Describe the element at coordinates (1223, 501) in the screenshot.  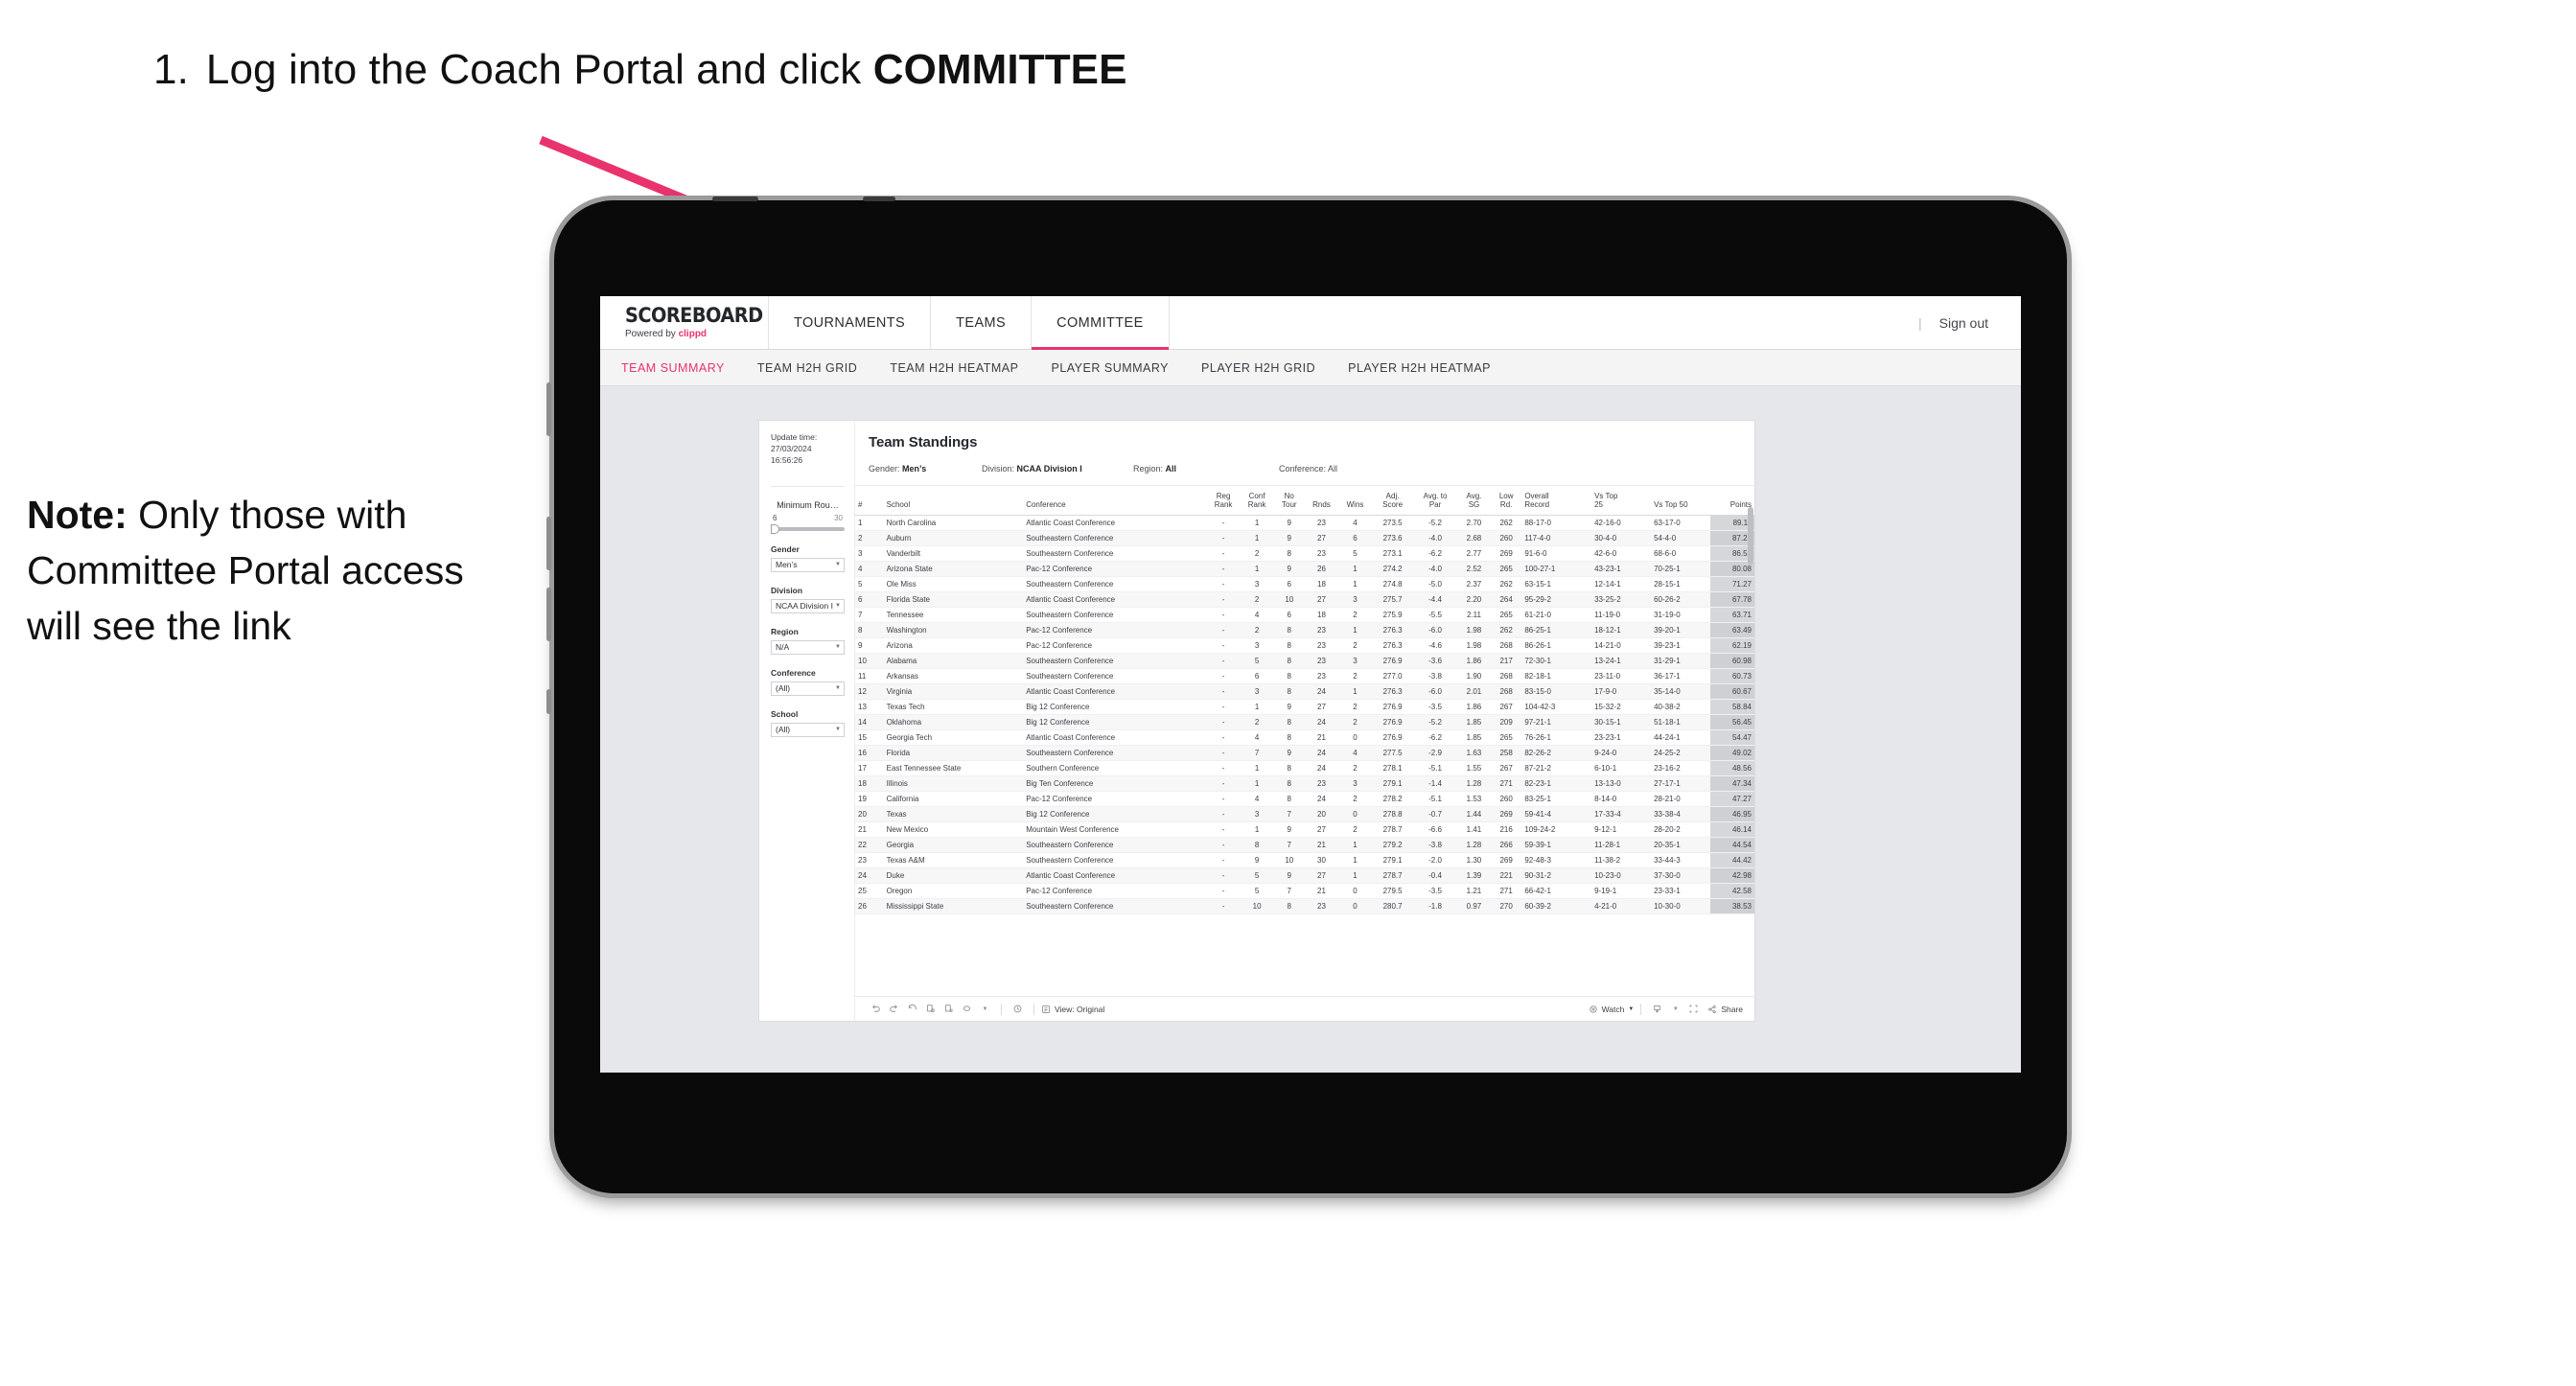
I see `column-header-reg-rank: Reg Rank` at that location.